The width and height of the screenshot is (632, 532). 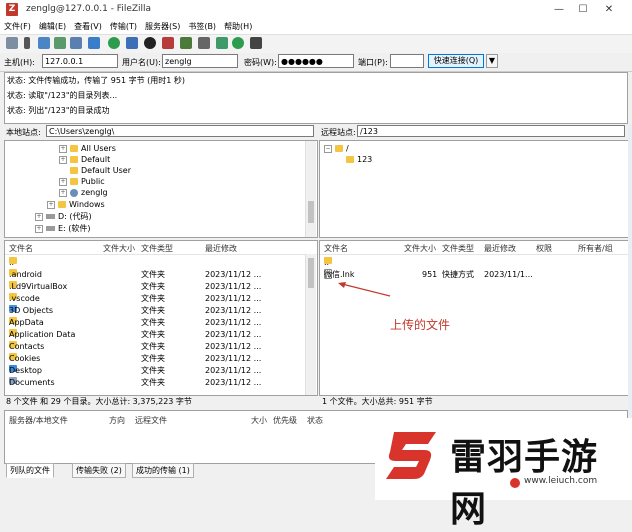 What do you see at coordinates (83, 192) in the screenshot?
I see `tree-item: + zenglg` at bounding box center [83, 192].